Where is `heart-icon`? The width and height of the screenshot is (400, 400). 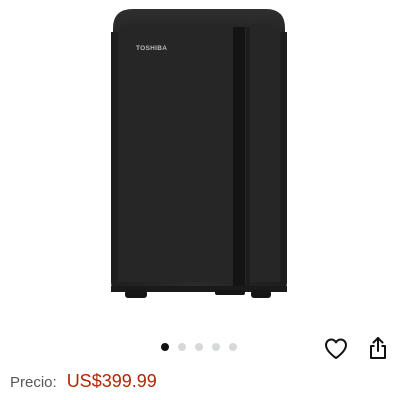 heart-icon is located at coordinates (336, 348).